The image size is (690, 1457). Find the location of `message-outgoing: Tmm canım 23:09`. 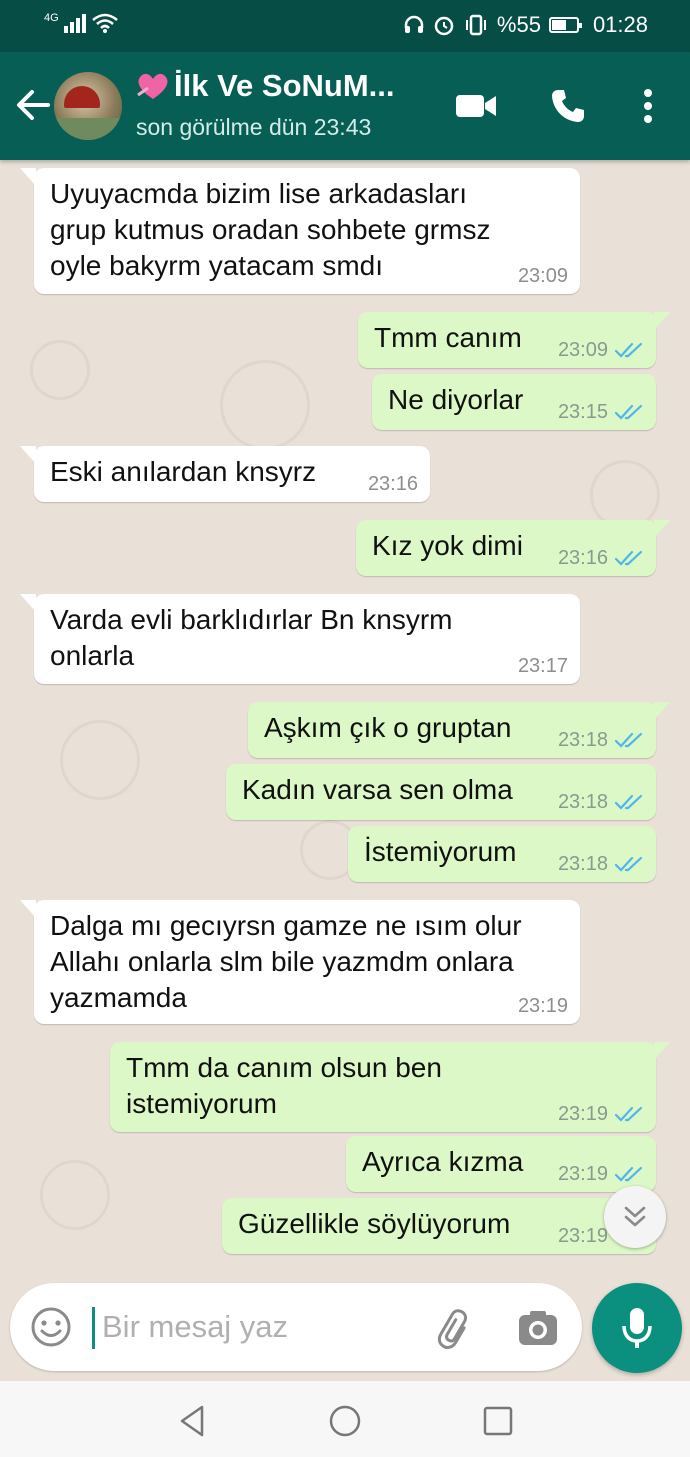

message-outgoing: Tmm canım 23:09 is located at coordinates (514, 340).